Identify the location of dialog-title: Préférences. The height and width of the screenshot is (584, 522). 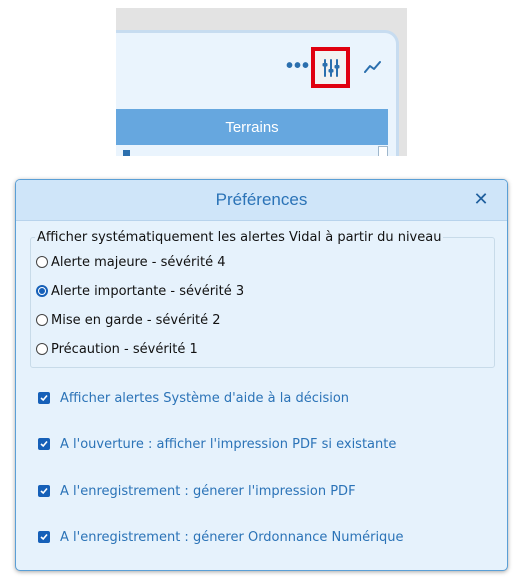
(261, 199).